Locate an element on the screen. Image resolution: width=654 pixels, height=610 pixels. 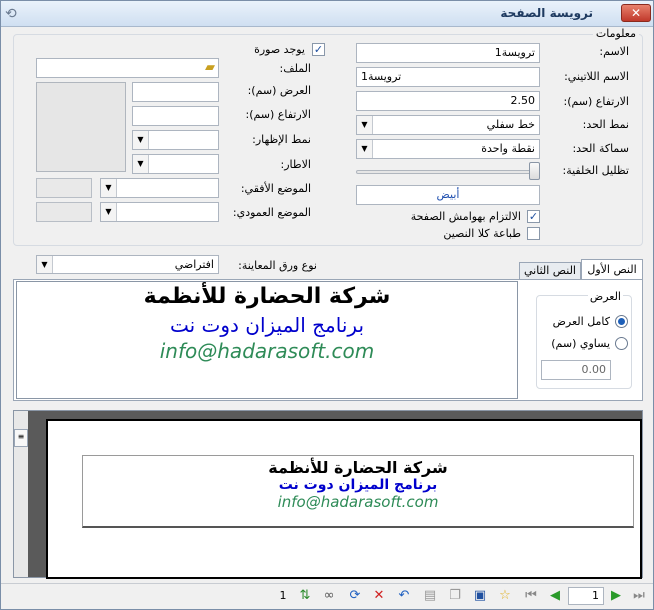
margin-commit-checkbox: ✓ is located at coordinates (533, 216).